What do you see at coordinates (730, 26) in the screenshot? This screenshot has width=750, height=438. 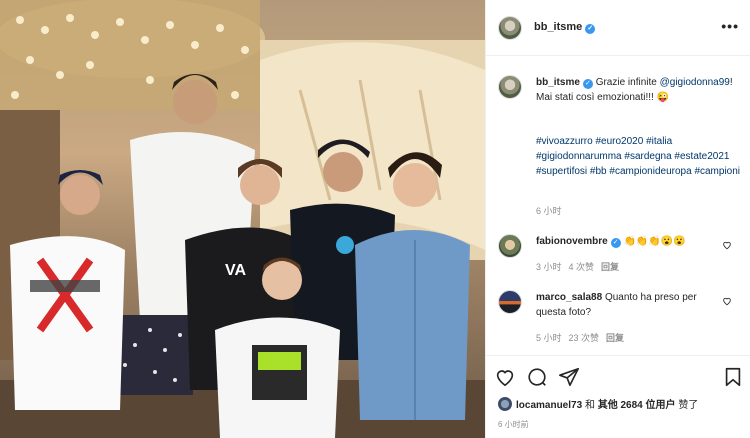 I see `more-icon: •••` at bounding box center [730, 26].